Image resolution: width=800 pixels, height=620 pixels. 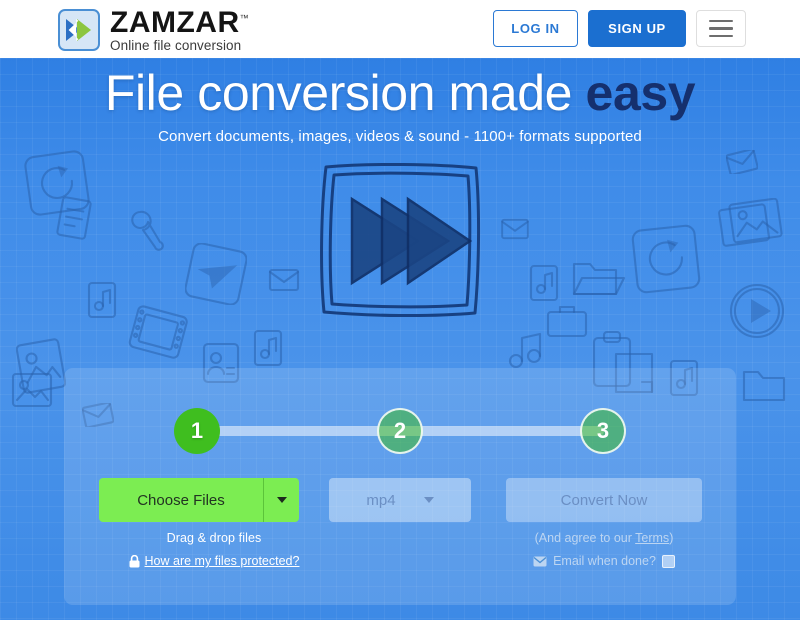 I want to click on hero-headline: File conversion made easy, so click(x=400, y=93).